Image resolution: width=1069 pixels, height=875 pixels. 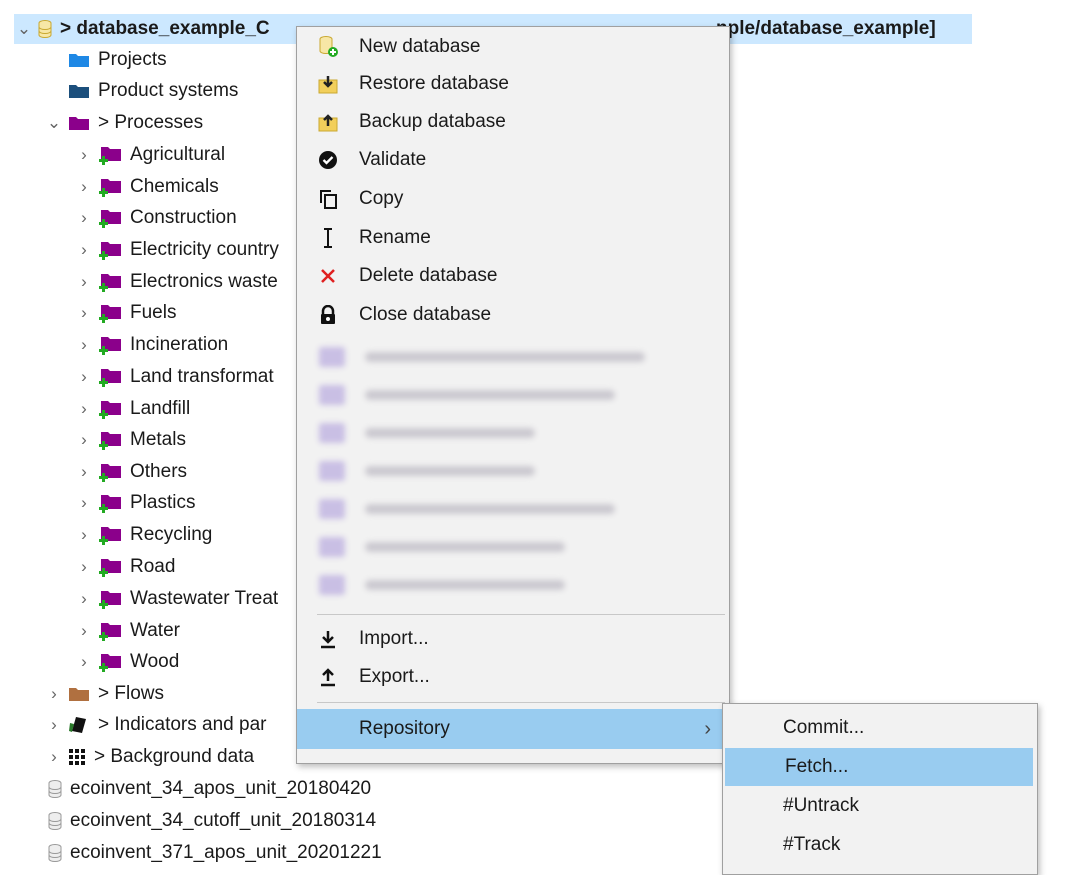 I want to click on tree-item-process-folder: › Road, so click(x=124, y=567).